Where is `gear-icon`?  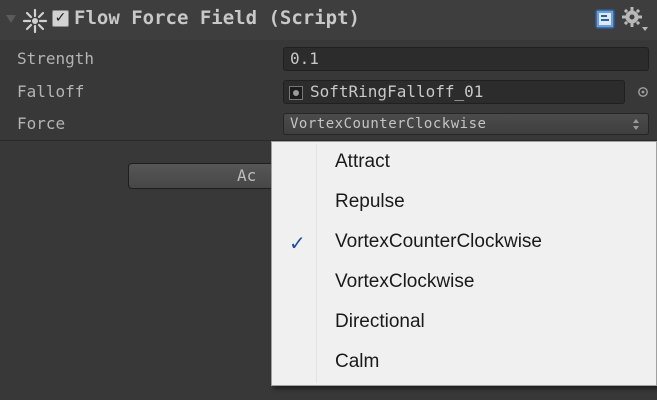 gear-icon is located at coordinates (635, 19).